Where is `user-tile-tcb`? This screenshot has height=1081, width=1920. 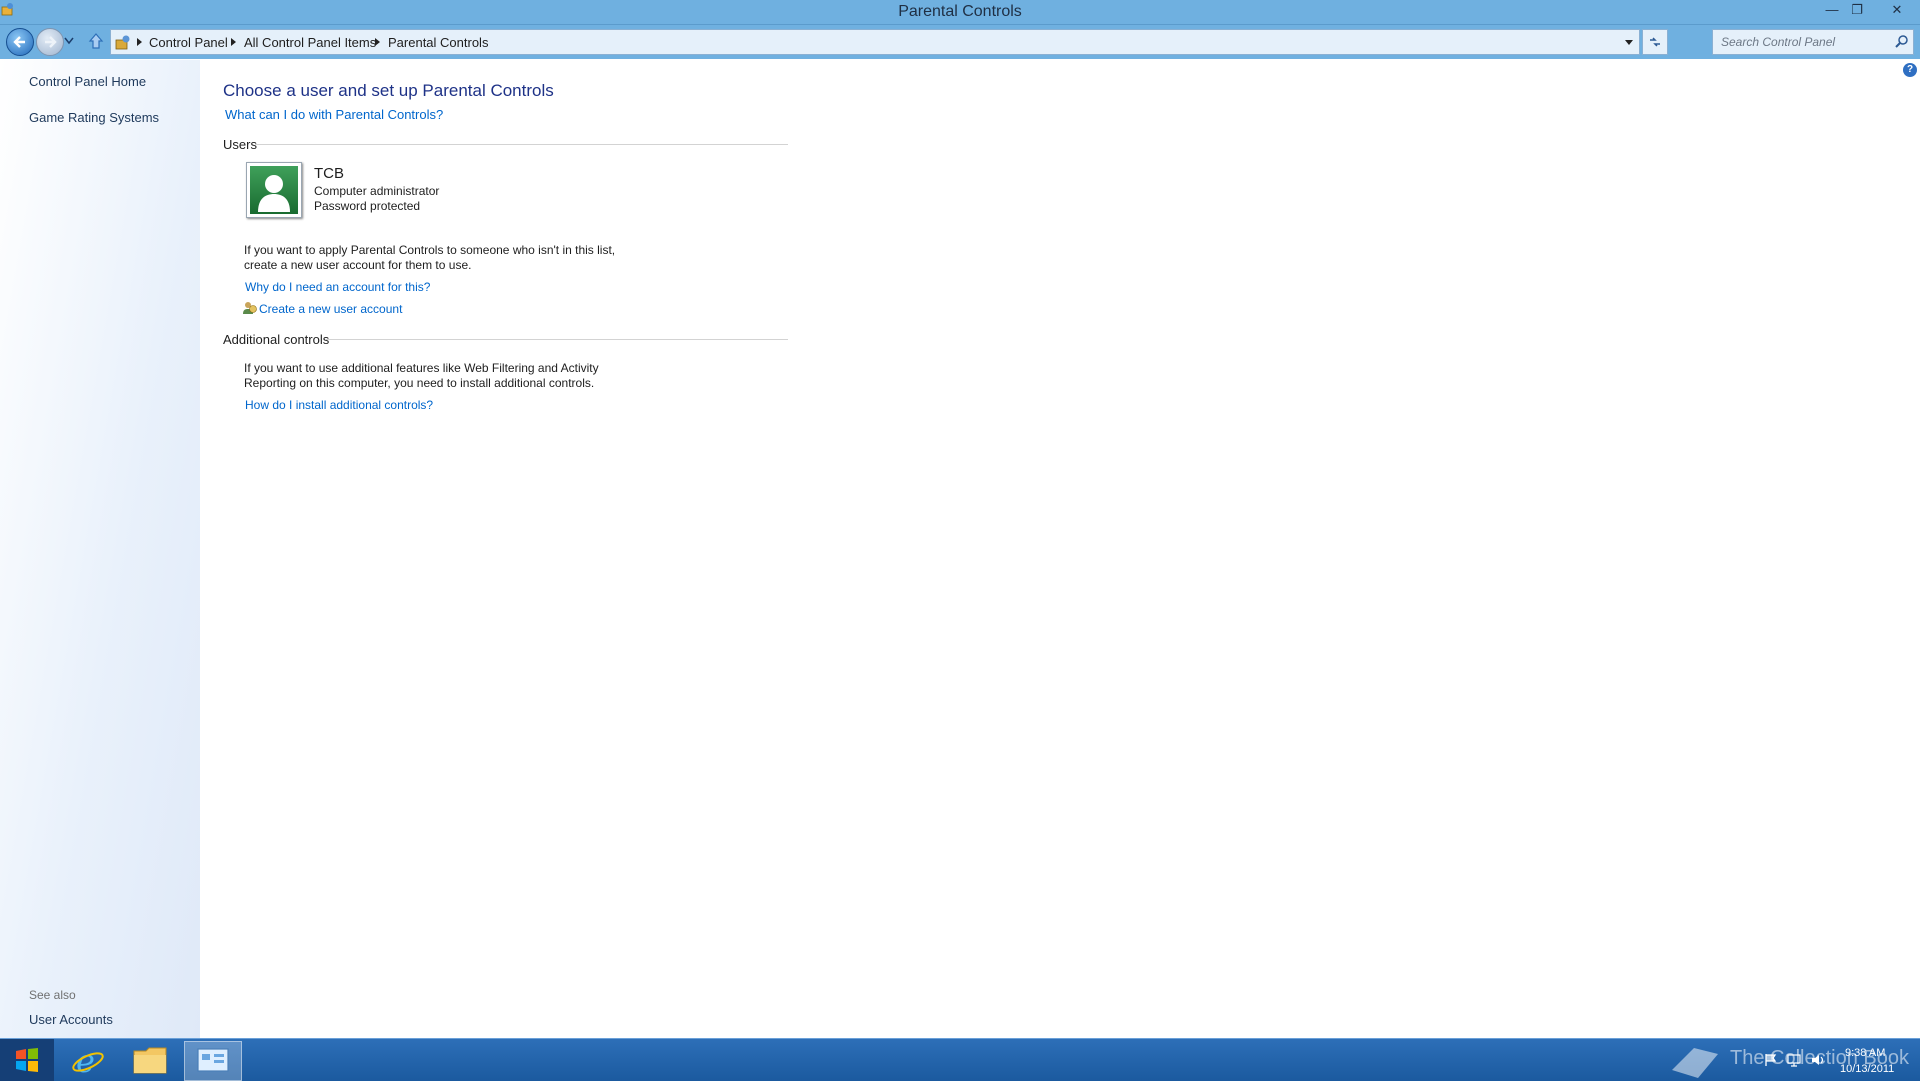 user-tile-tcb is located at coordinates (274, 190).